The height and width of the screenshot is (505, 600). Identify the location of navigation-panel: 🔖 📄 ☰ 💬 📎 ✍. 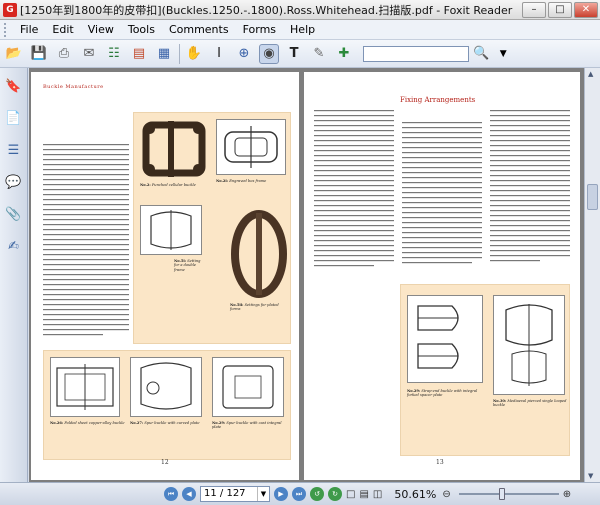
(14, 275).